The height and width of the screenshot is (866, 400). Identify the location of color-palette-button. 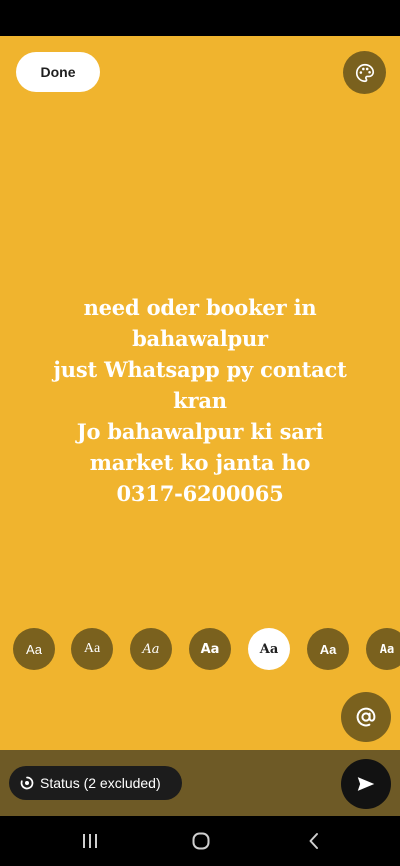
(364, 72).